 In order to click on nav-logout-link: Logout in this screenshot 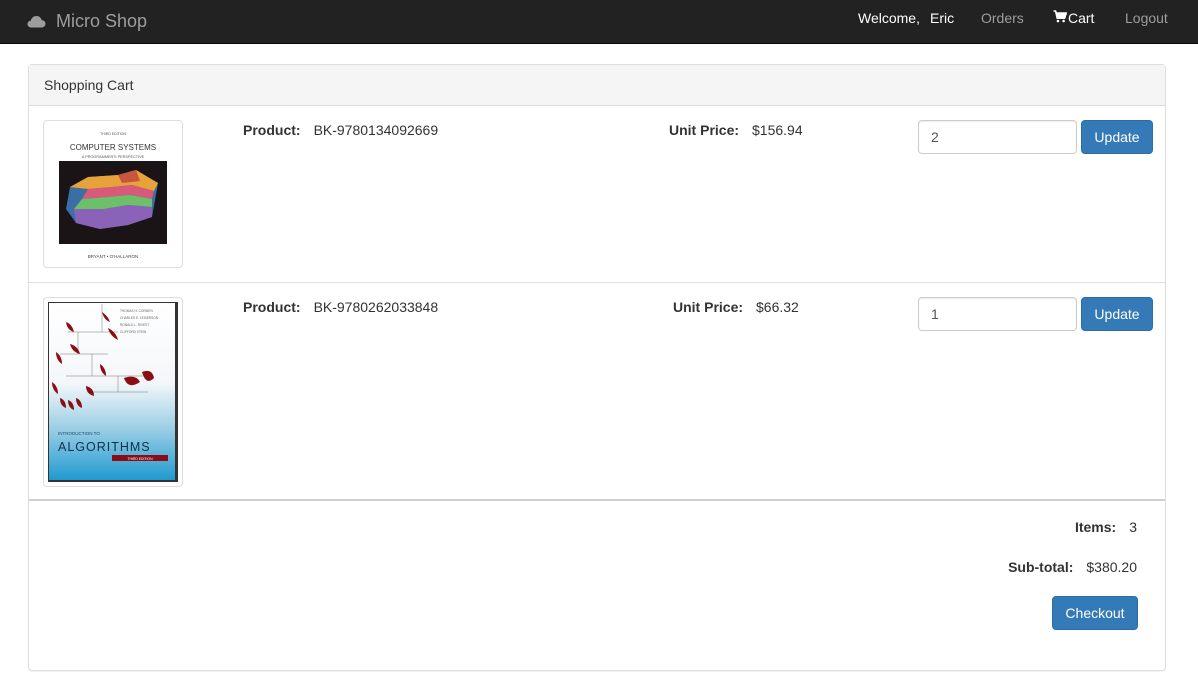, I will do `click(1146, 18)`.